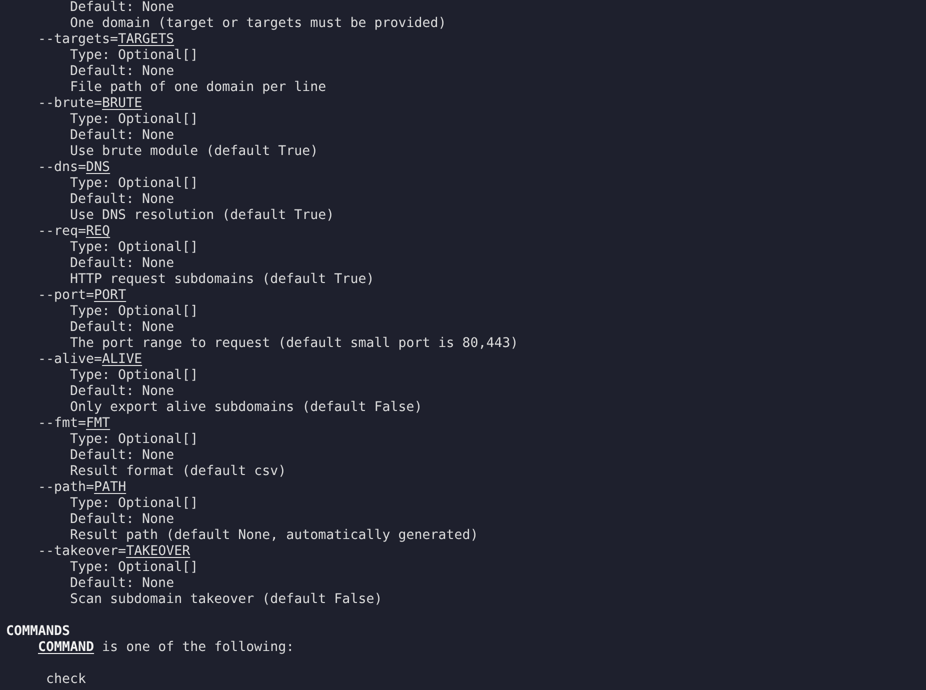 This screenshot has height=690, width=926. Describe the element at coordinates (90, 104) in the screenshot. I see `option-label: --brute=BRUTE` at that location.